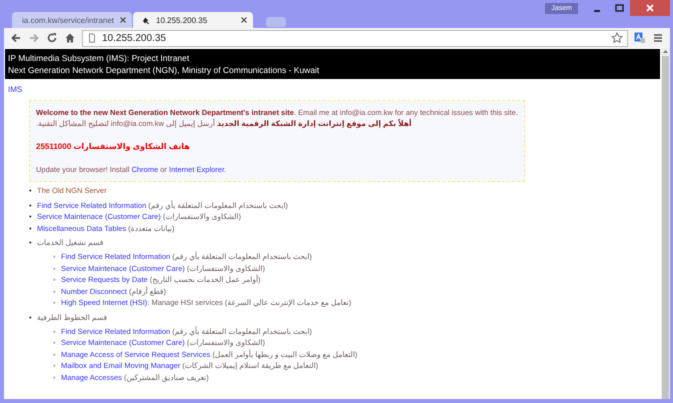 Image resolution: width=673 pixels, height=403 pixels. I want to click on menu-icon, so click(658, 38).